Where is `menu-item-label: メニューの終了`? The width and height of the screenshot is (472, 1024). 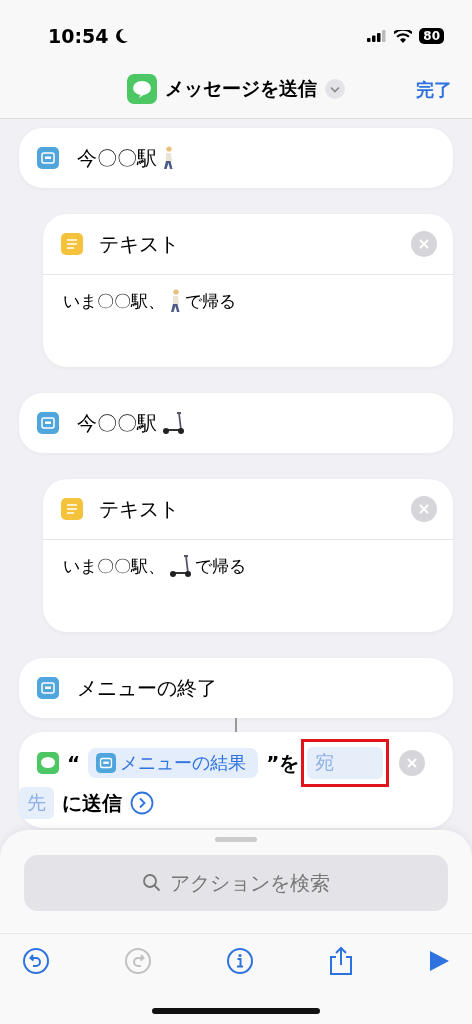 menu-item-label: メニューの終了 is located at coordinates (147, 688).